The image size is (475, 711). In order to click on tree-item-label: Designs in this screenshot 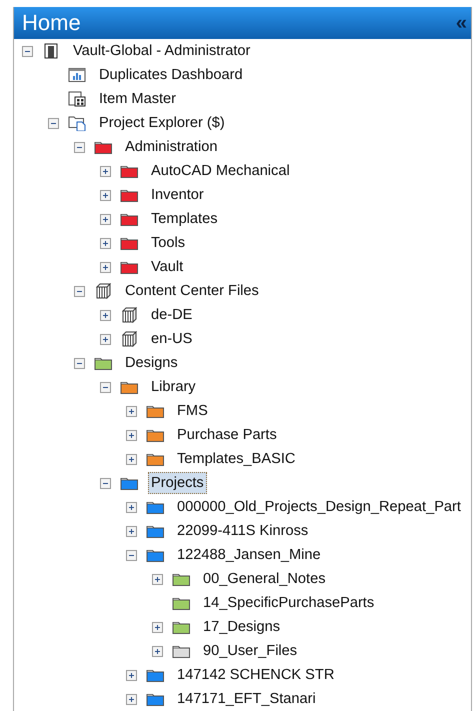, I will do `click(151, 363)`.